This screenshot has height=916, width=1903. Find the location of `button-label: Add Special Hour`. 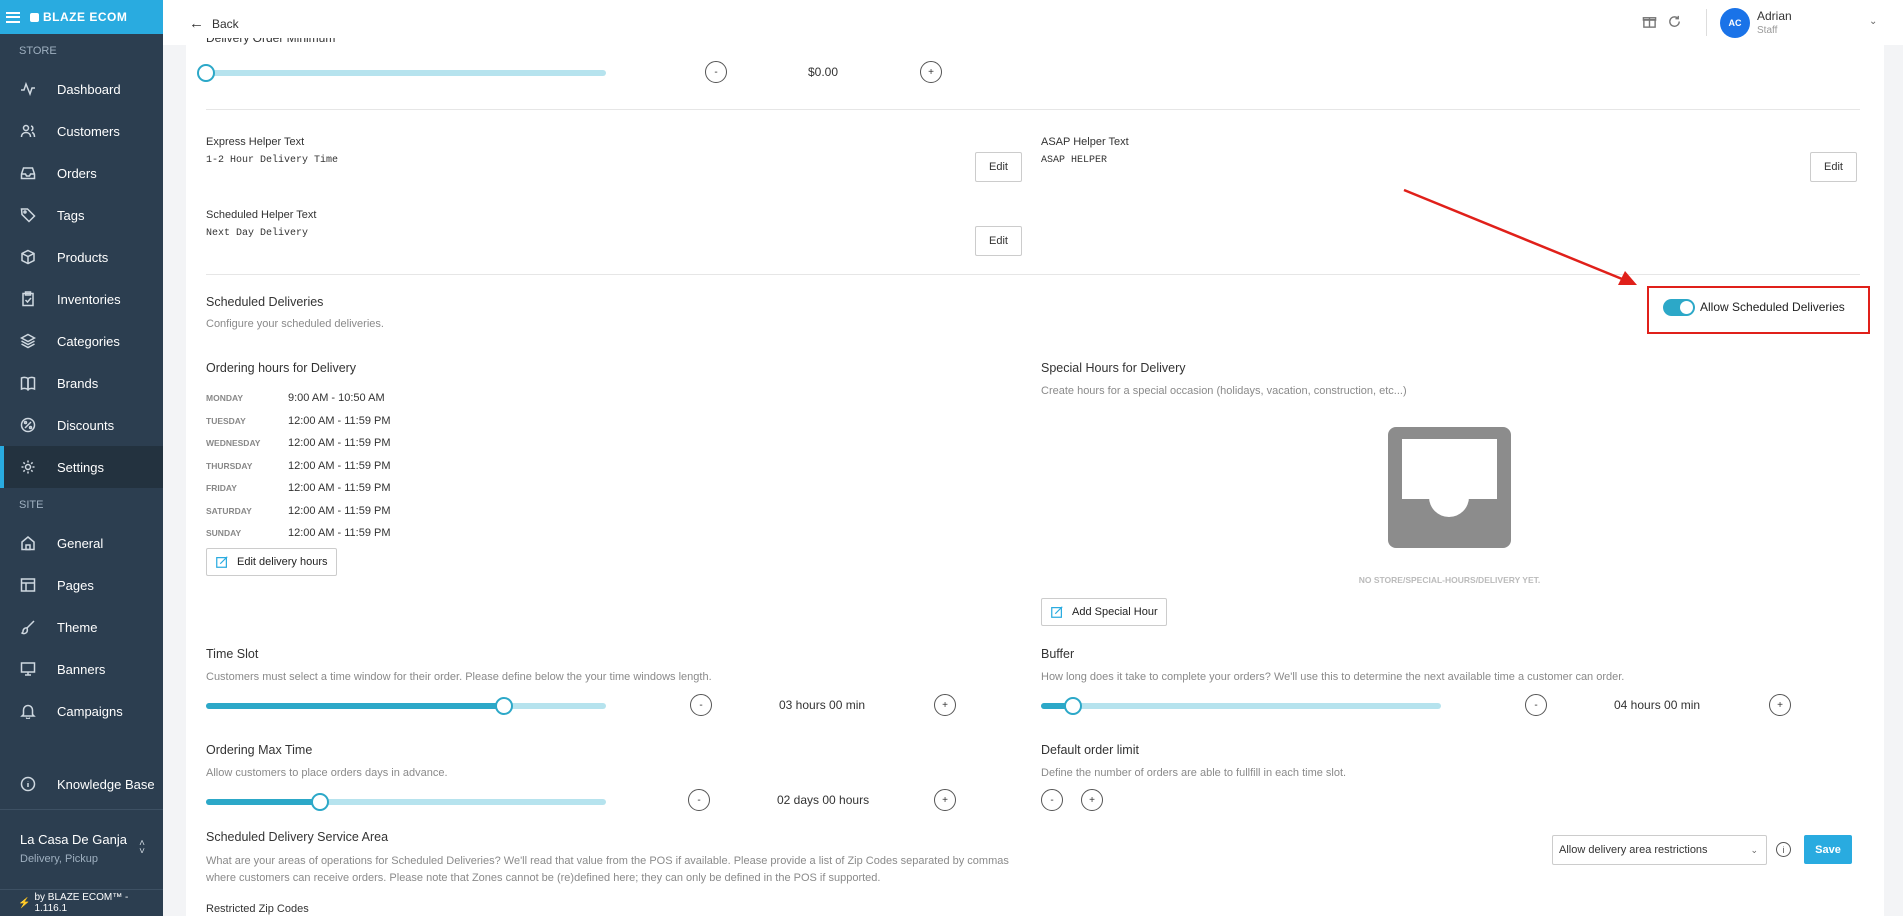

button-label: Add Special Hour is located at coordinates (1115, 612).